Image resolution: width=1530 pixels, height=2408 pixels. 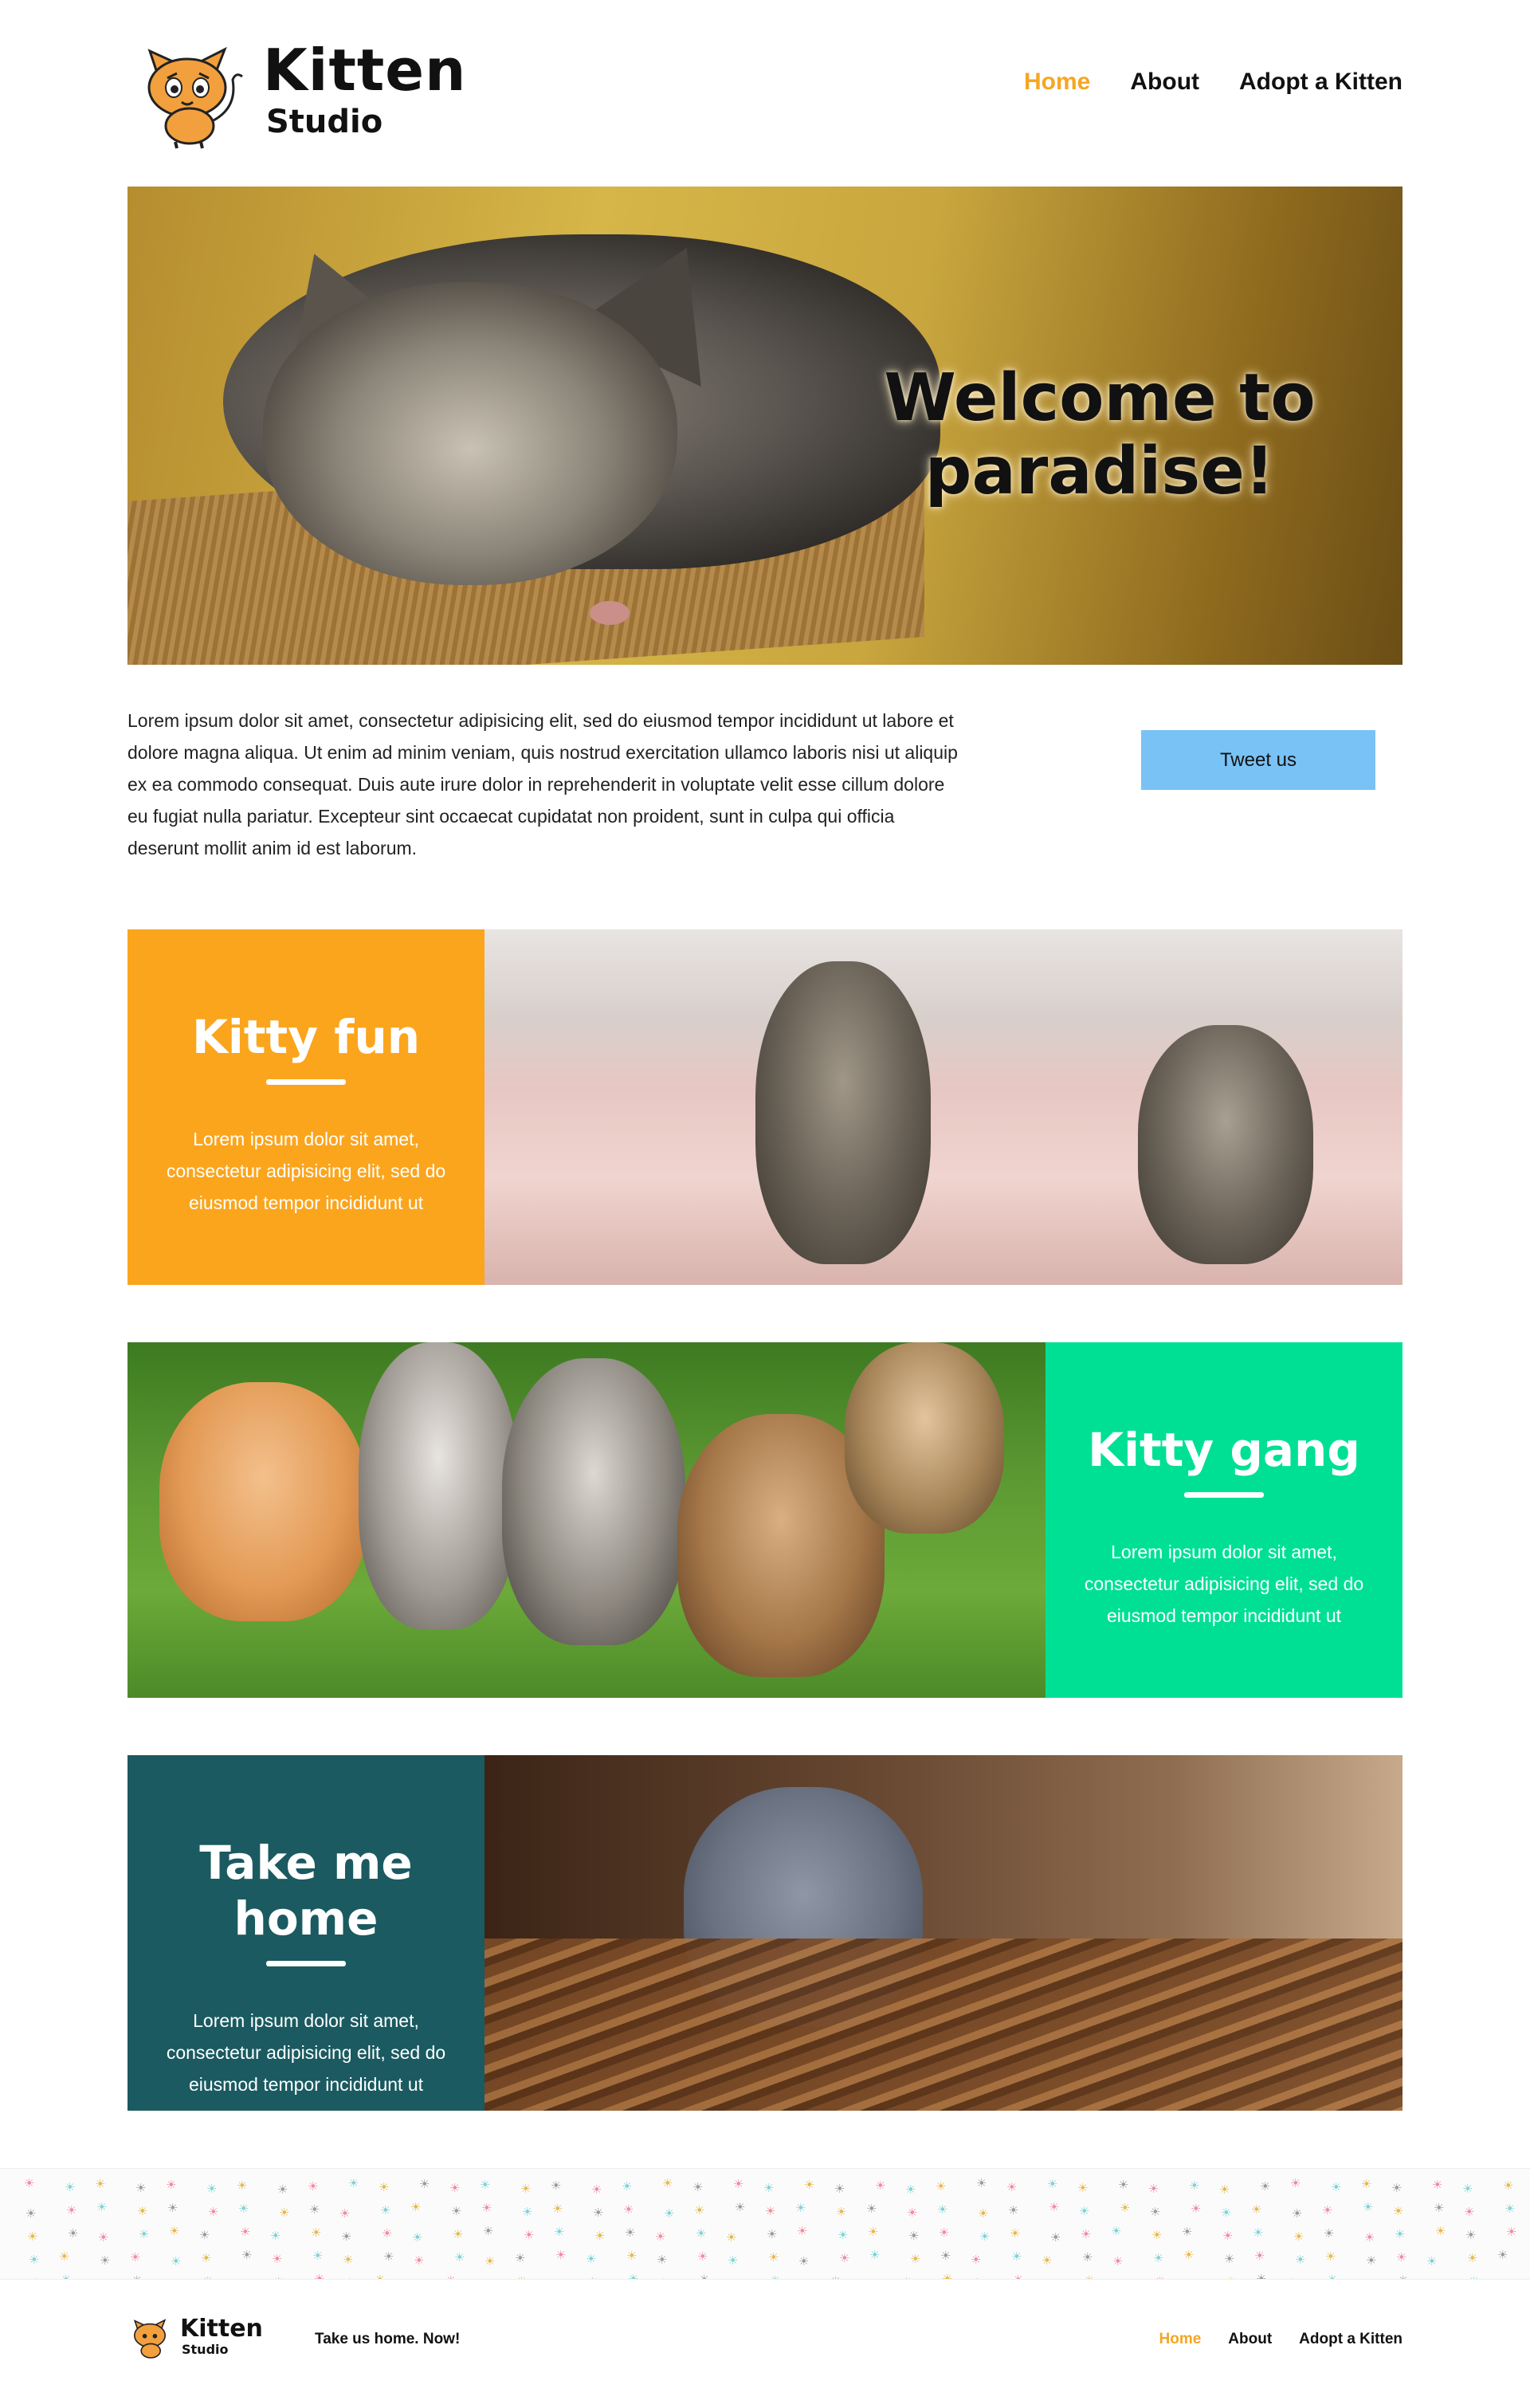 What do you see at coordinates (306, 1963) in the screenshot?
I see `title-underline` at bounding box center [306, 1963].